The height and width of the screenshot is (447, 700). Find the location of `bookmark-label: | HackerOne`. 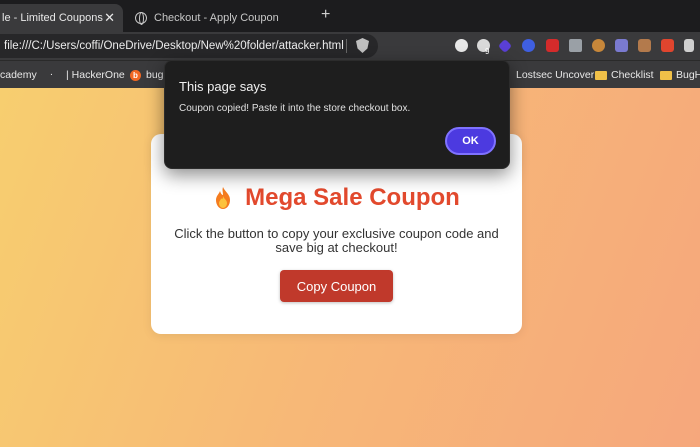

bookmark-label: | HackerOne is located at coordinates (95, 75).